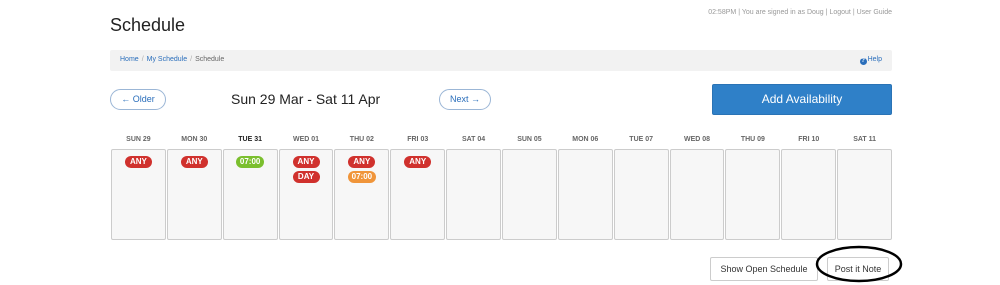  What do you see at coordinates (148, 25) in the screenshot?
I see `page-title: Schedule` at bounding box center [148, 25].